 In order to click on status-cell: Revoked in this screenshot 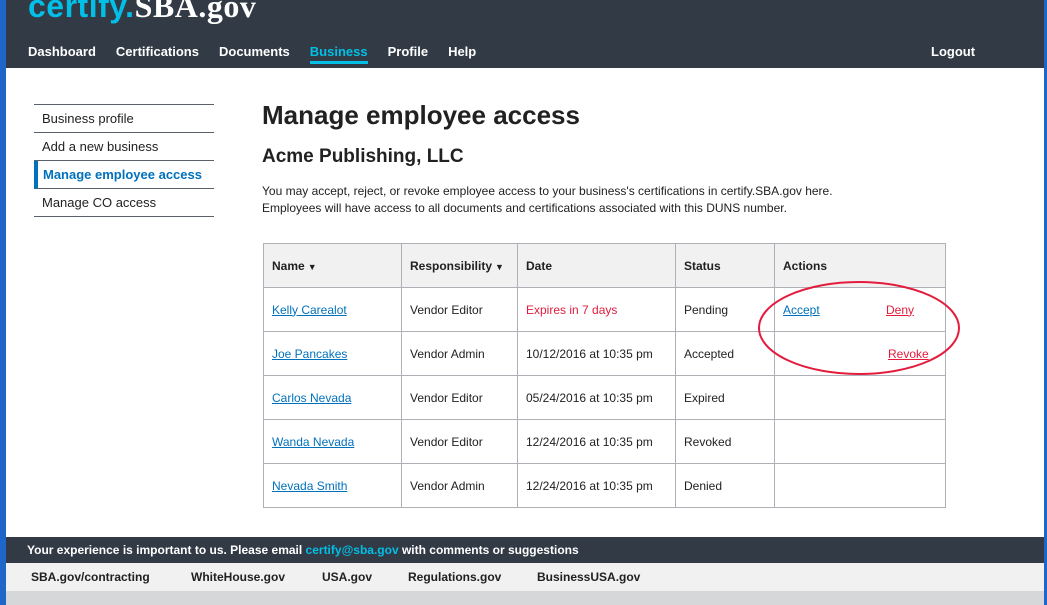, I will do `click(725, 441)`.